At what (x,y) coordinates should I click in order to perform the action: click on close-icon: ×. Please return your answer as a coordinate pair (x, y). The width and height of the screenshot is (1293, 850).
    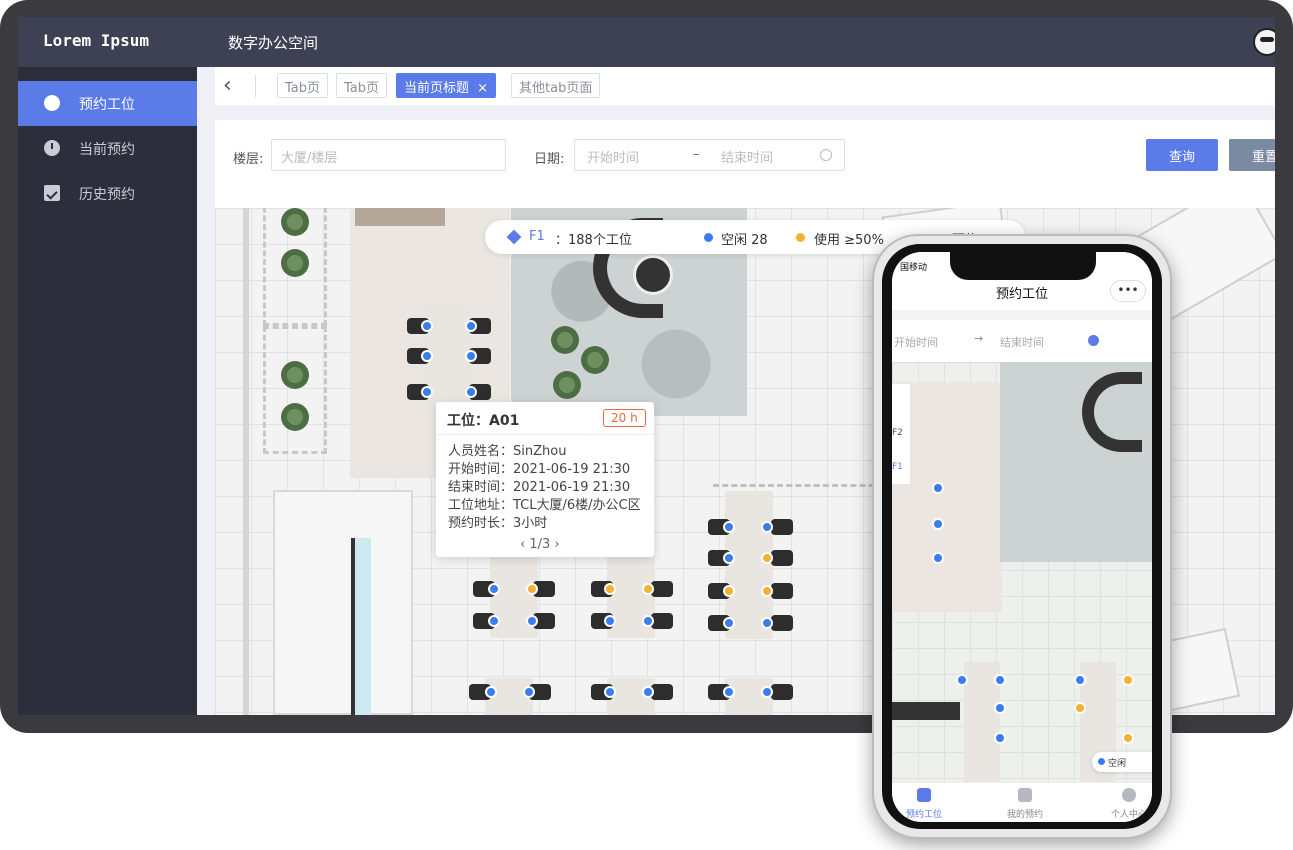
    Looking at the image, I should click on (482, 88).